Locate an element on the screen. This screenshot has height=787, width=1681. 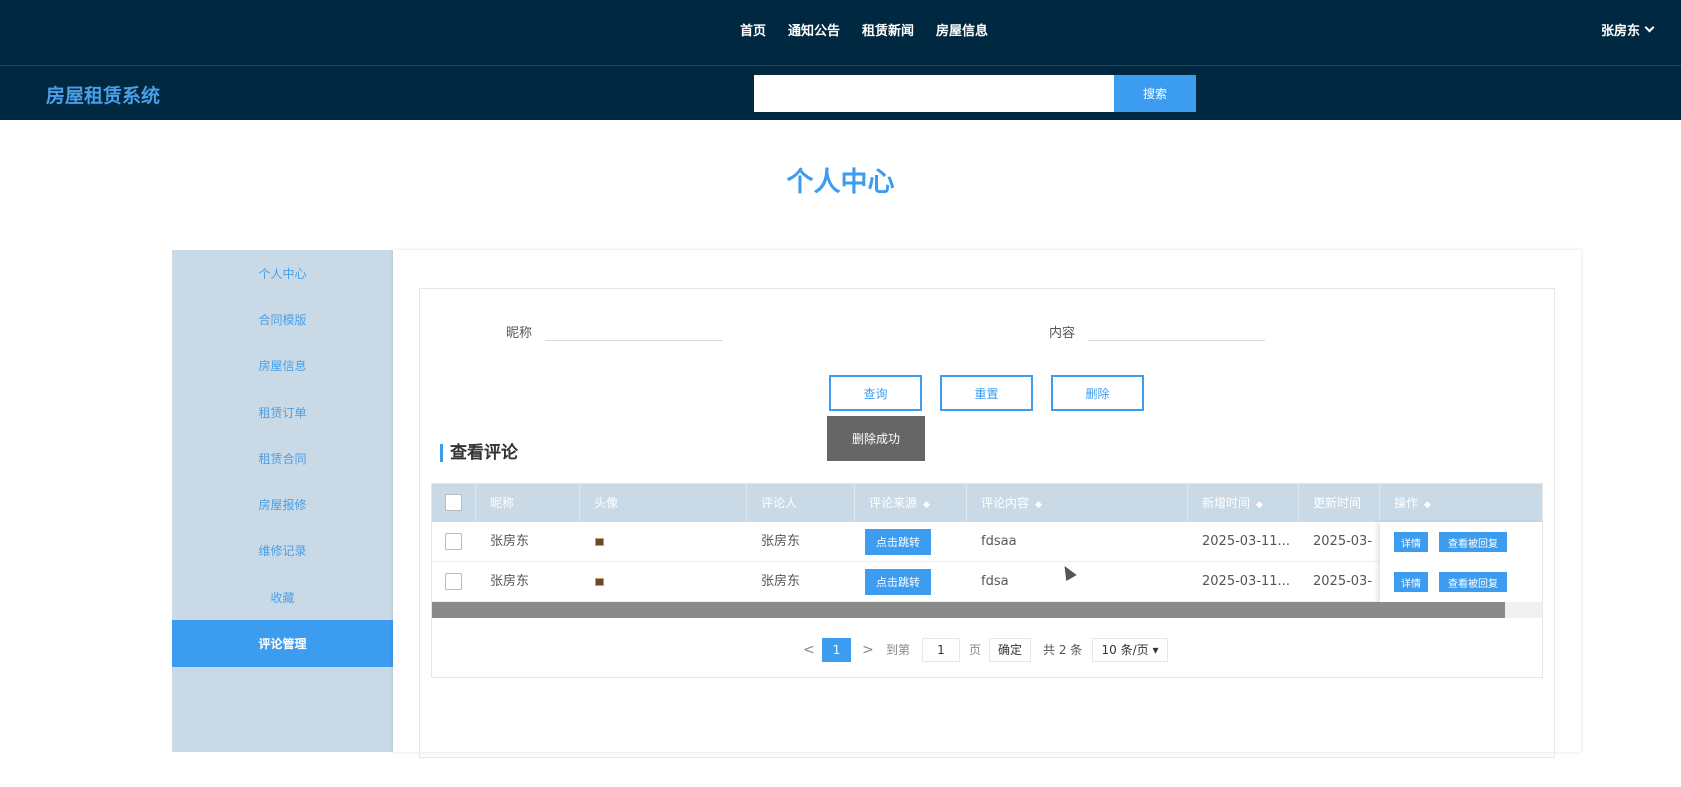
table-header: 昵称 头像 评论人 评论来源 ◆ 评论内容 ◆ 新增时间 ◆ 更新时间 操作 ◆ is located at coordinates (987, 503).